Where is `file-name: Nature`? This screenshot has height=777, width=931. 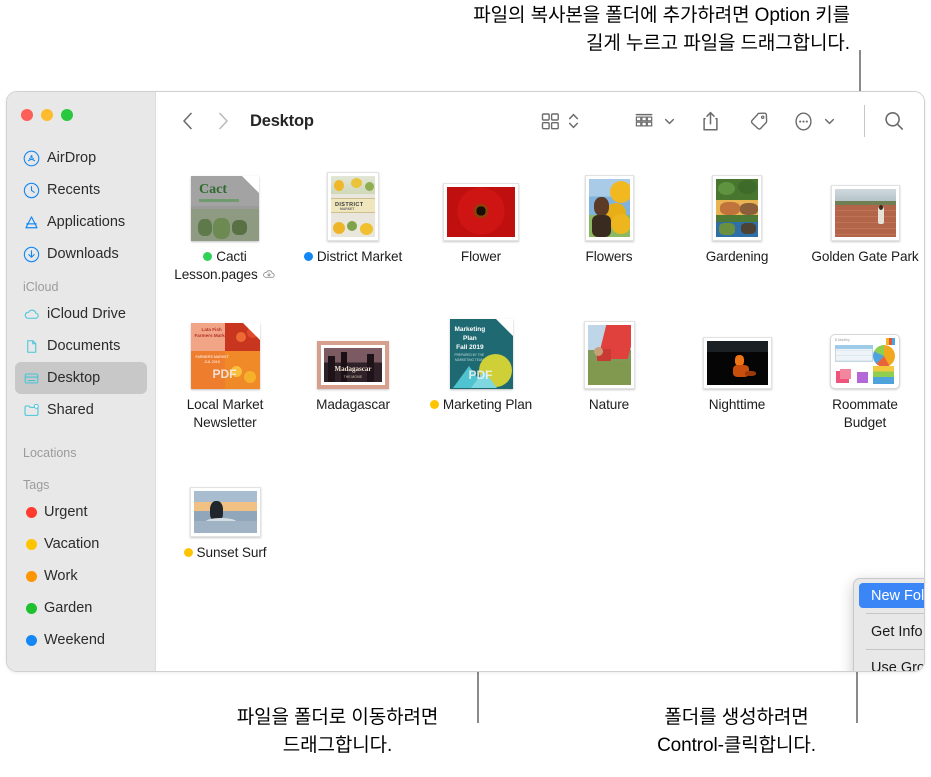
file-name: Nature is located at coordinates (609, 404).